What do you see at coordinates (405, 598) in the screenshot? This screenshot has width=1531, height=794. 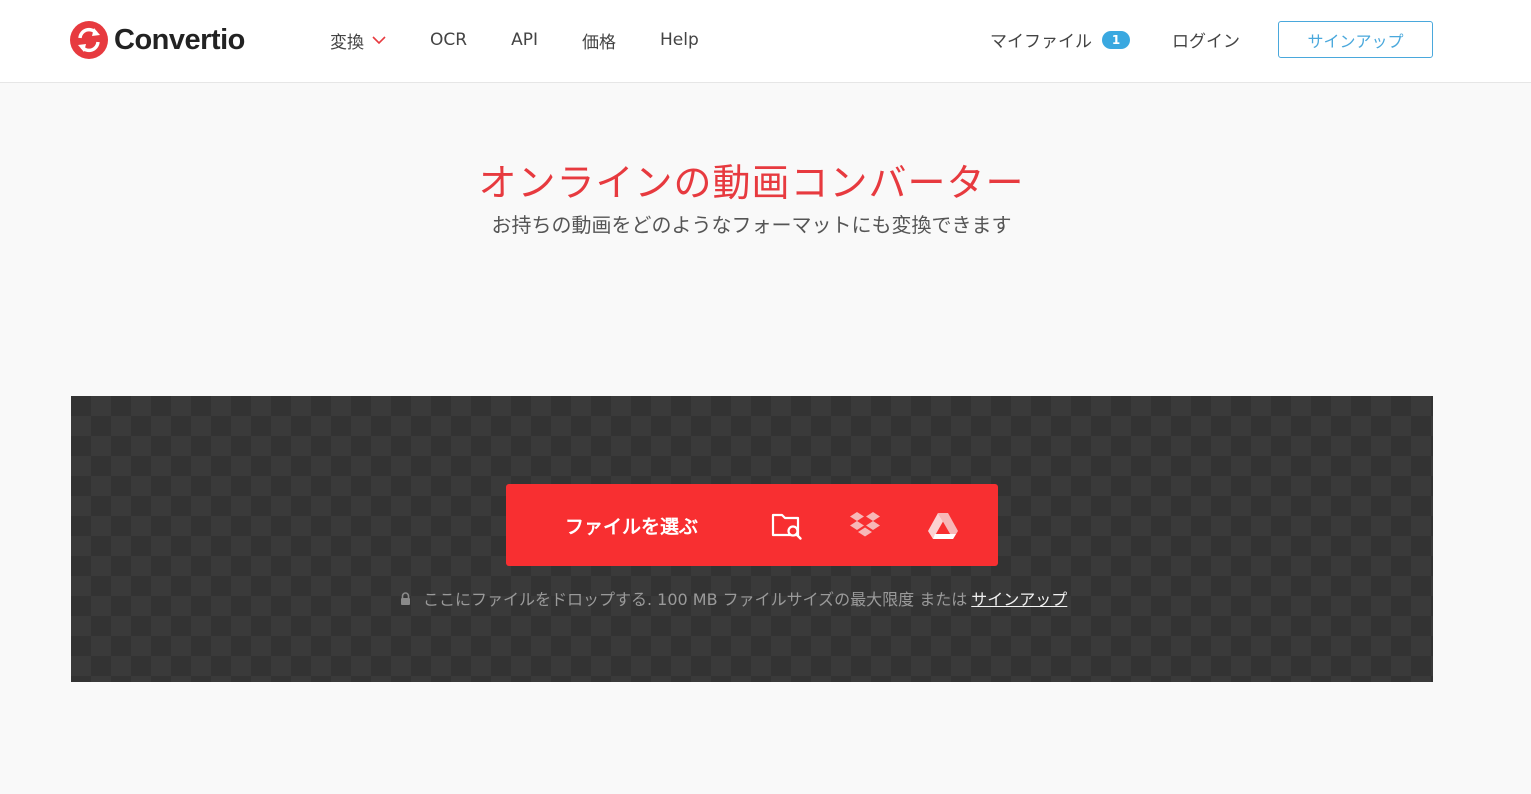 I see `lock-icon` at bounding box center [405, 598].